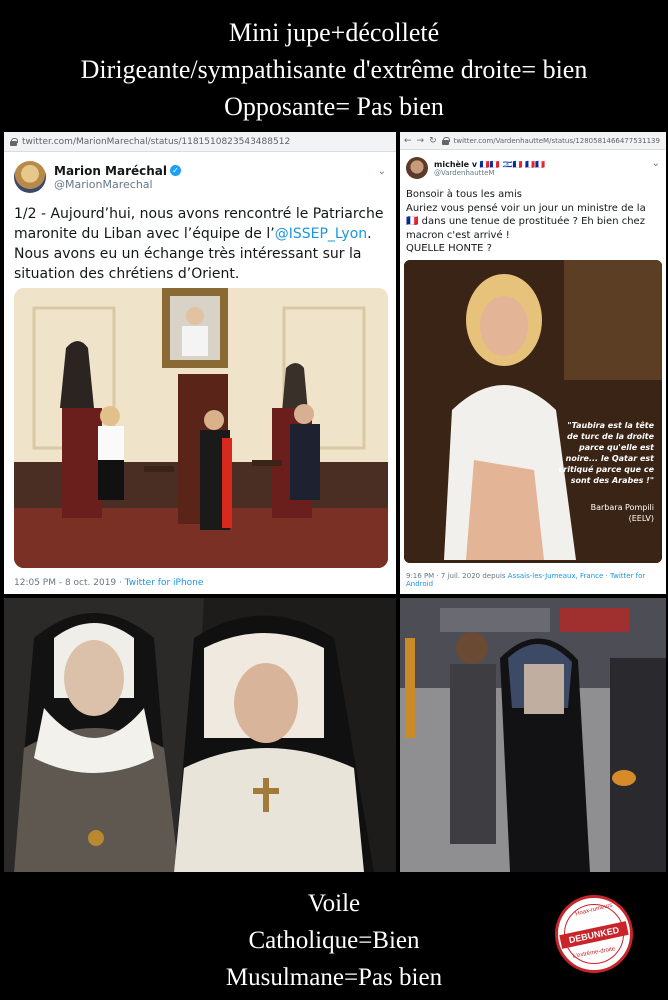 The height and width of the screenshot is (1000, 668). What do you see at coordinates (421, 141) in the screenshot?
I see `forward-arrow-icon: →` at bounding box center [421, 141].